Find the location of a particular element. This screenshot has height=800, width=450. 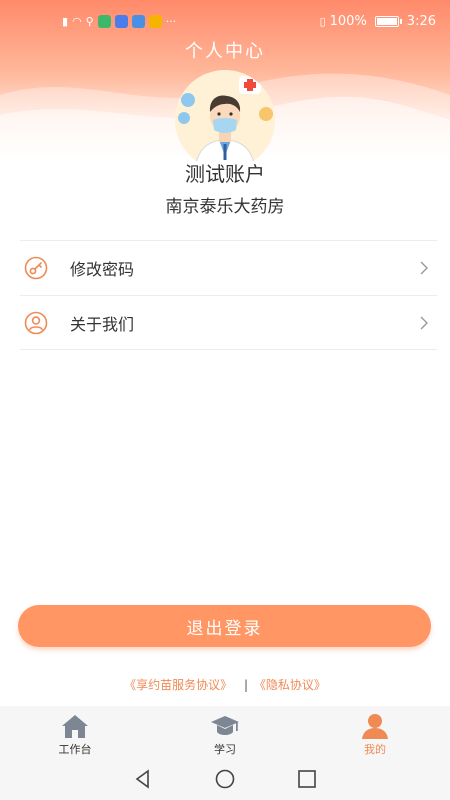

menu-item-label: 关于我们 is located at coordinates (102, 324).